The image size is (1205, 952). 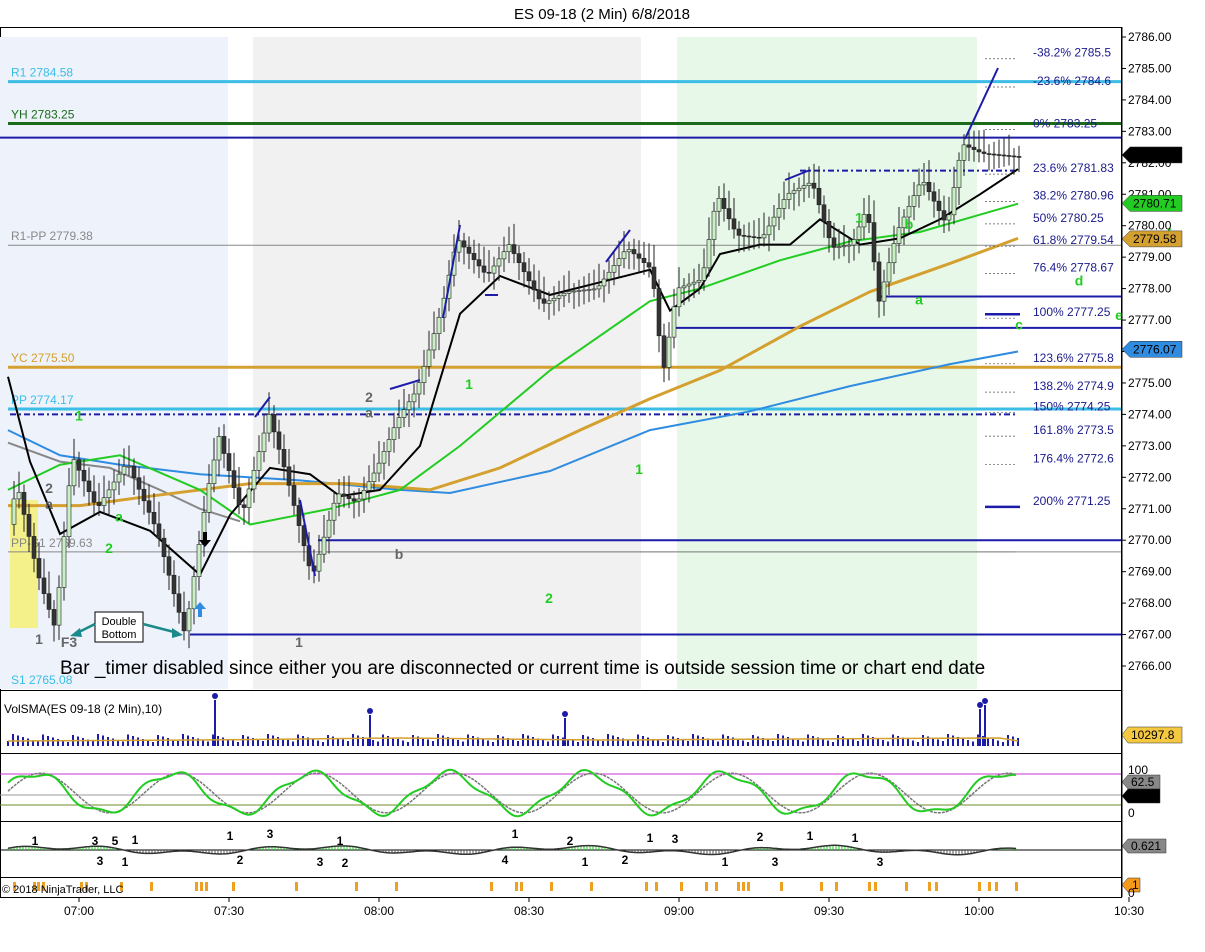 What do you see at coordinates (230, 836) in the screenshot?
I see `cycle-label-4: 1` at bounding box center [230, 836].